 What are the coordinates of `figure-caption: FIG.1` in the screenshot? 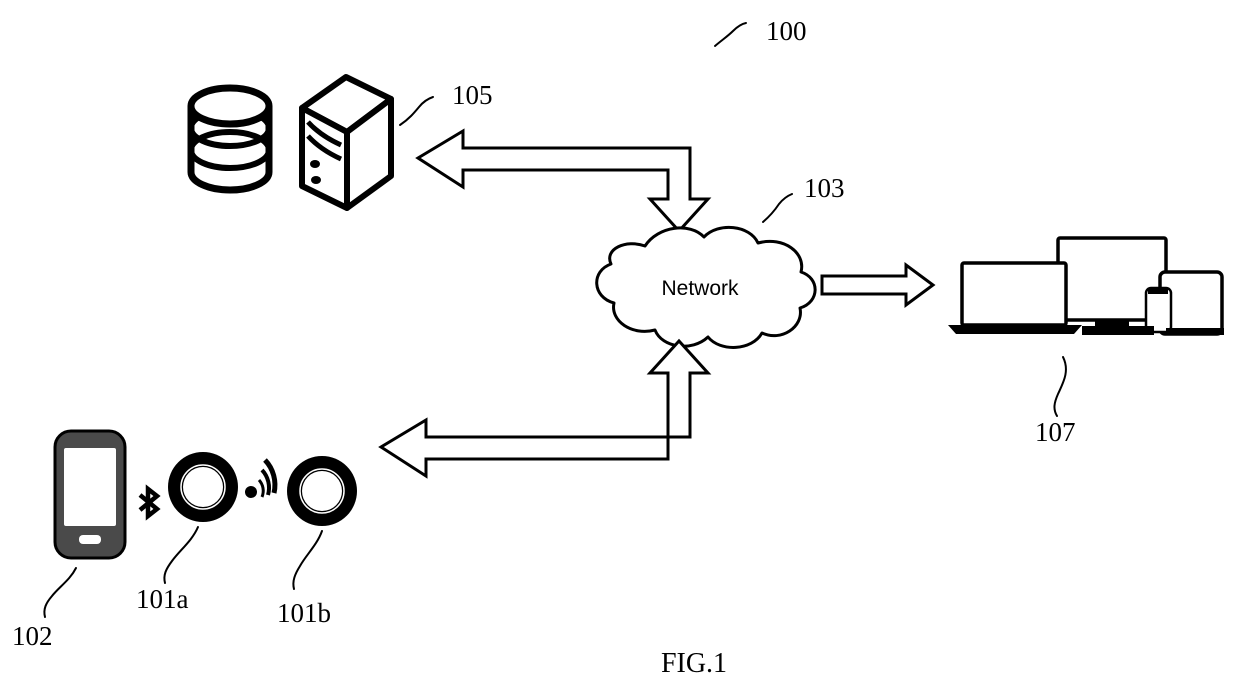 It's located at (694, 663).